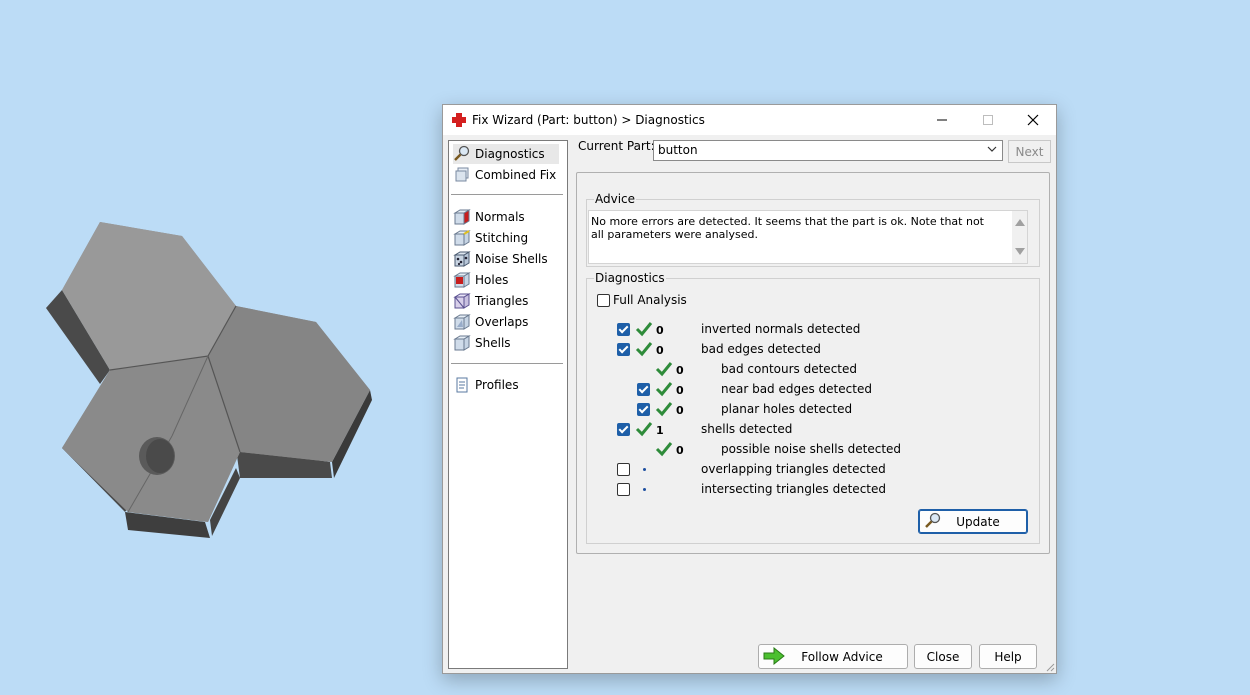 The width and height of the screenshot is (1250, 695). What do you see at coordinates (623, 489) in the screenshot?
I see `intersecting-triangles-checkbox` at bounding box center [623, 489].